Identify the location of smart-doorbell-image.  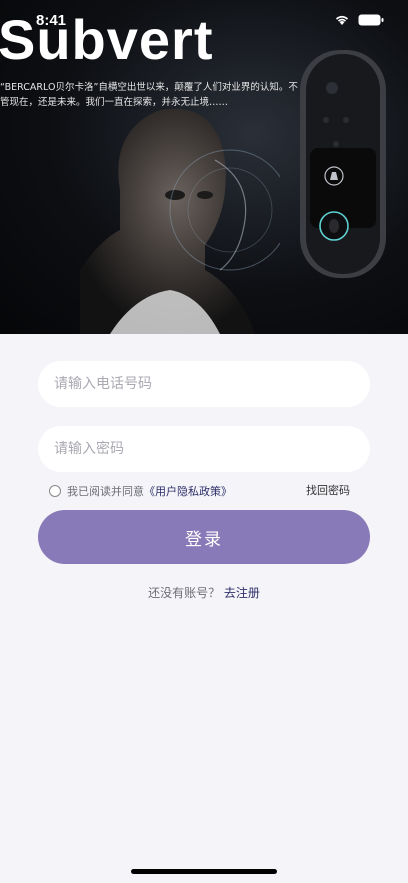
(343, 164).